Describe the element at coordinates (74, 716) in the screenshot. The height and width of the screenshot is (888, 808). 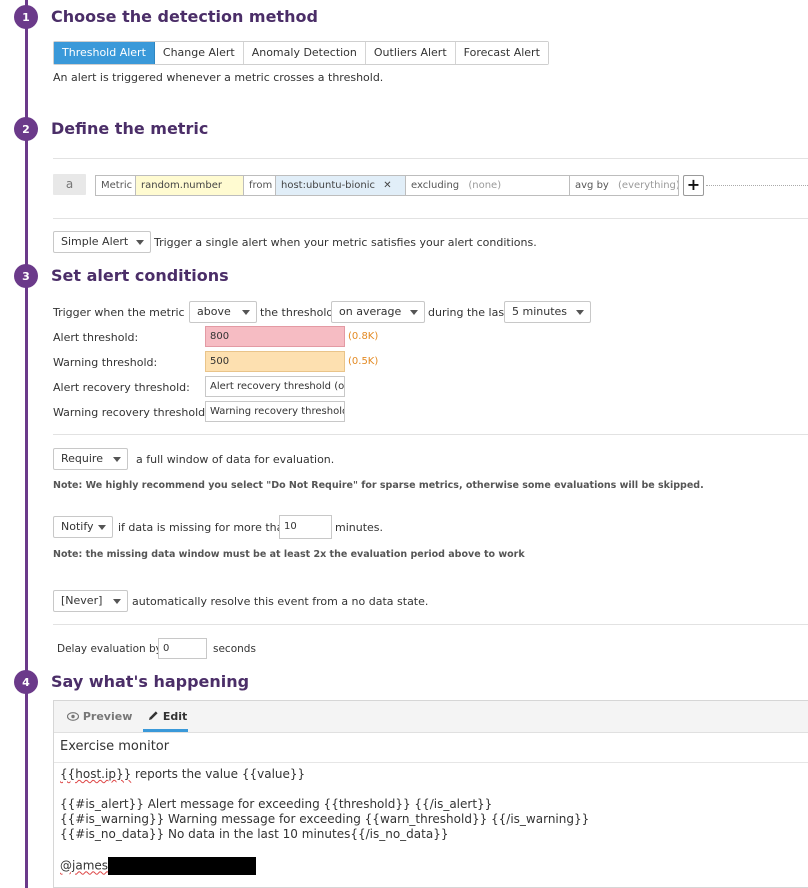
I see `eye-icon` at that location.